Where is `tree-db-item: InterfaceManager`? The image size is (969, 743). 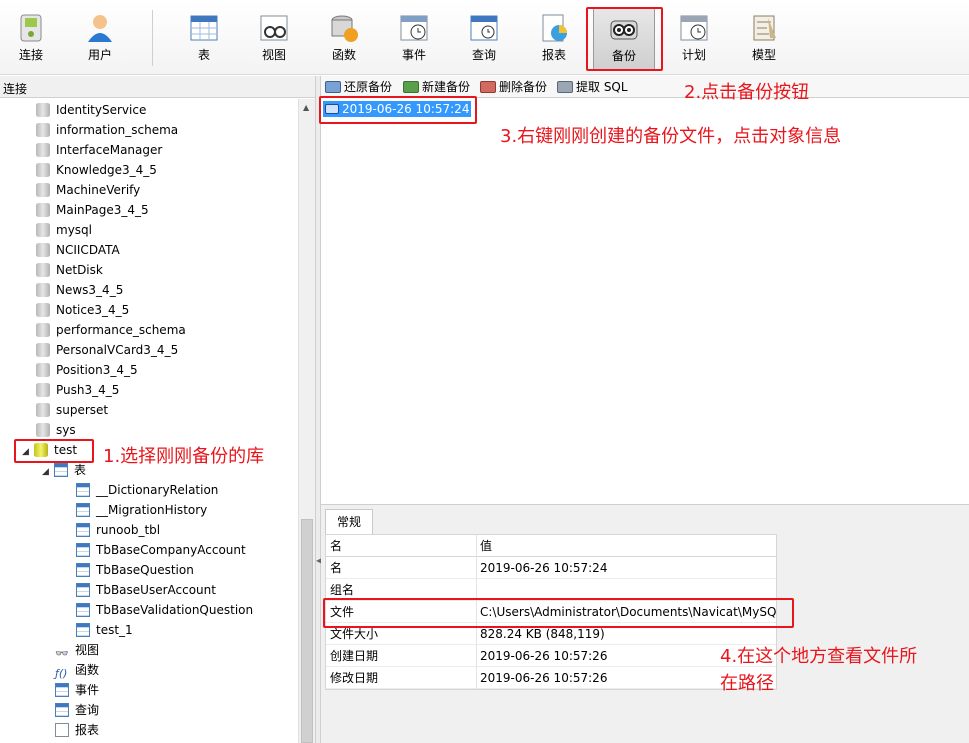 tree-db-item: InterfaceManager is located at coordinates (99, 150).